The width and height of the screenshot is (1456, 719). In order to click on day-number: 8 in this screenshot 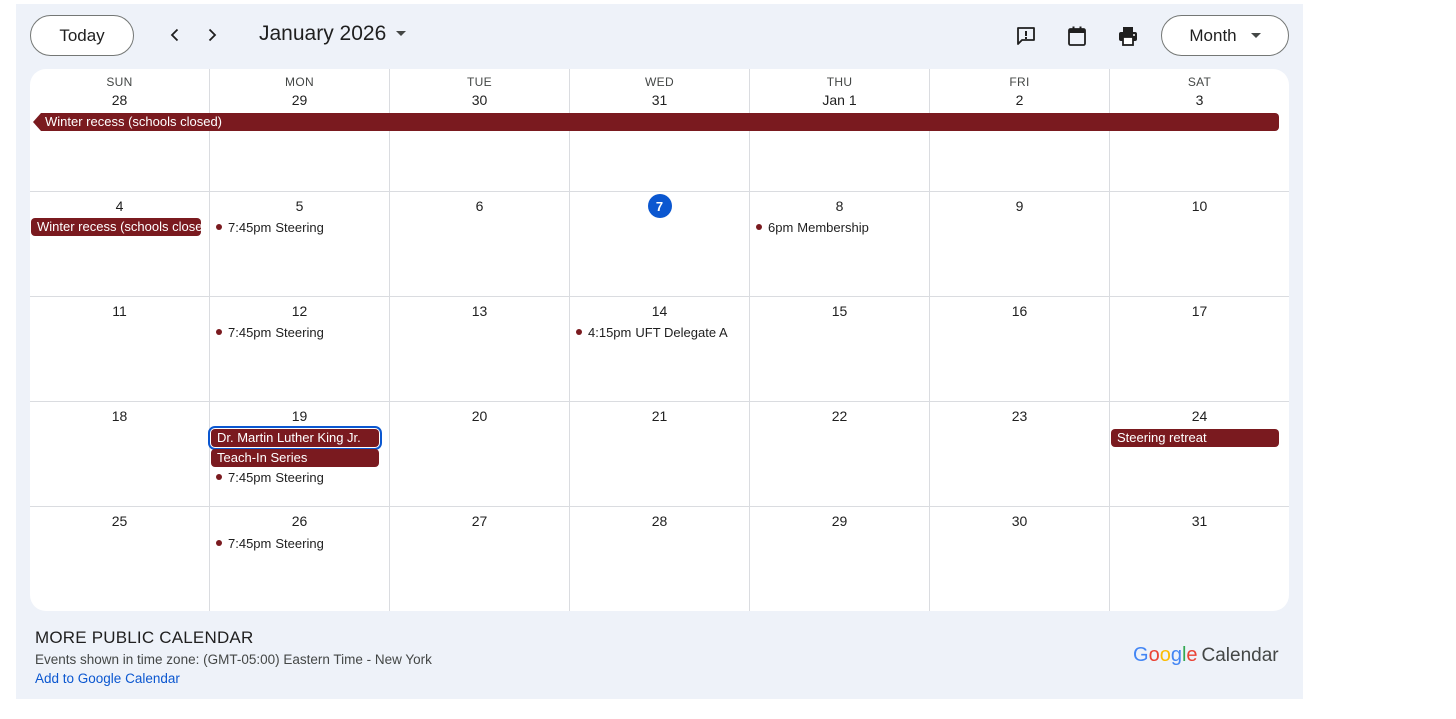, I will do `click(839, 206)`.